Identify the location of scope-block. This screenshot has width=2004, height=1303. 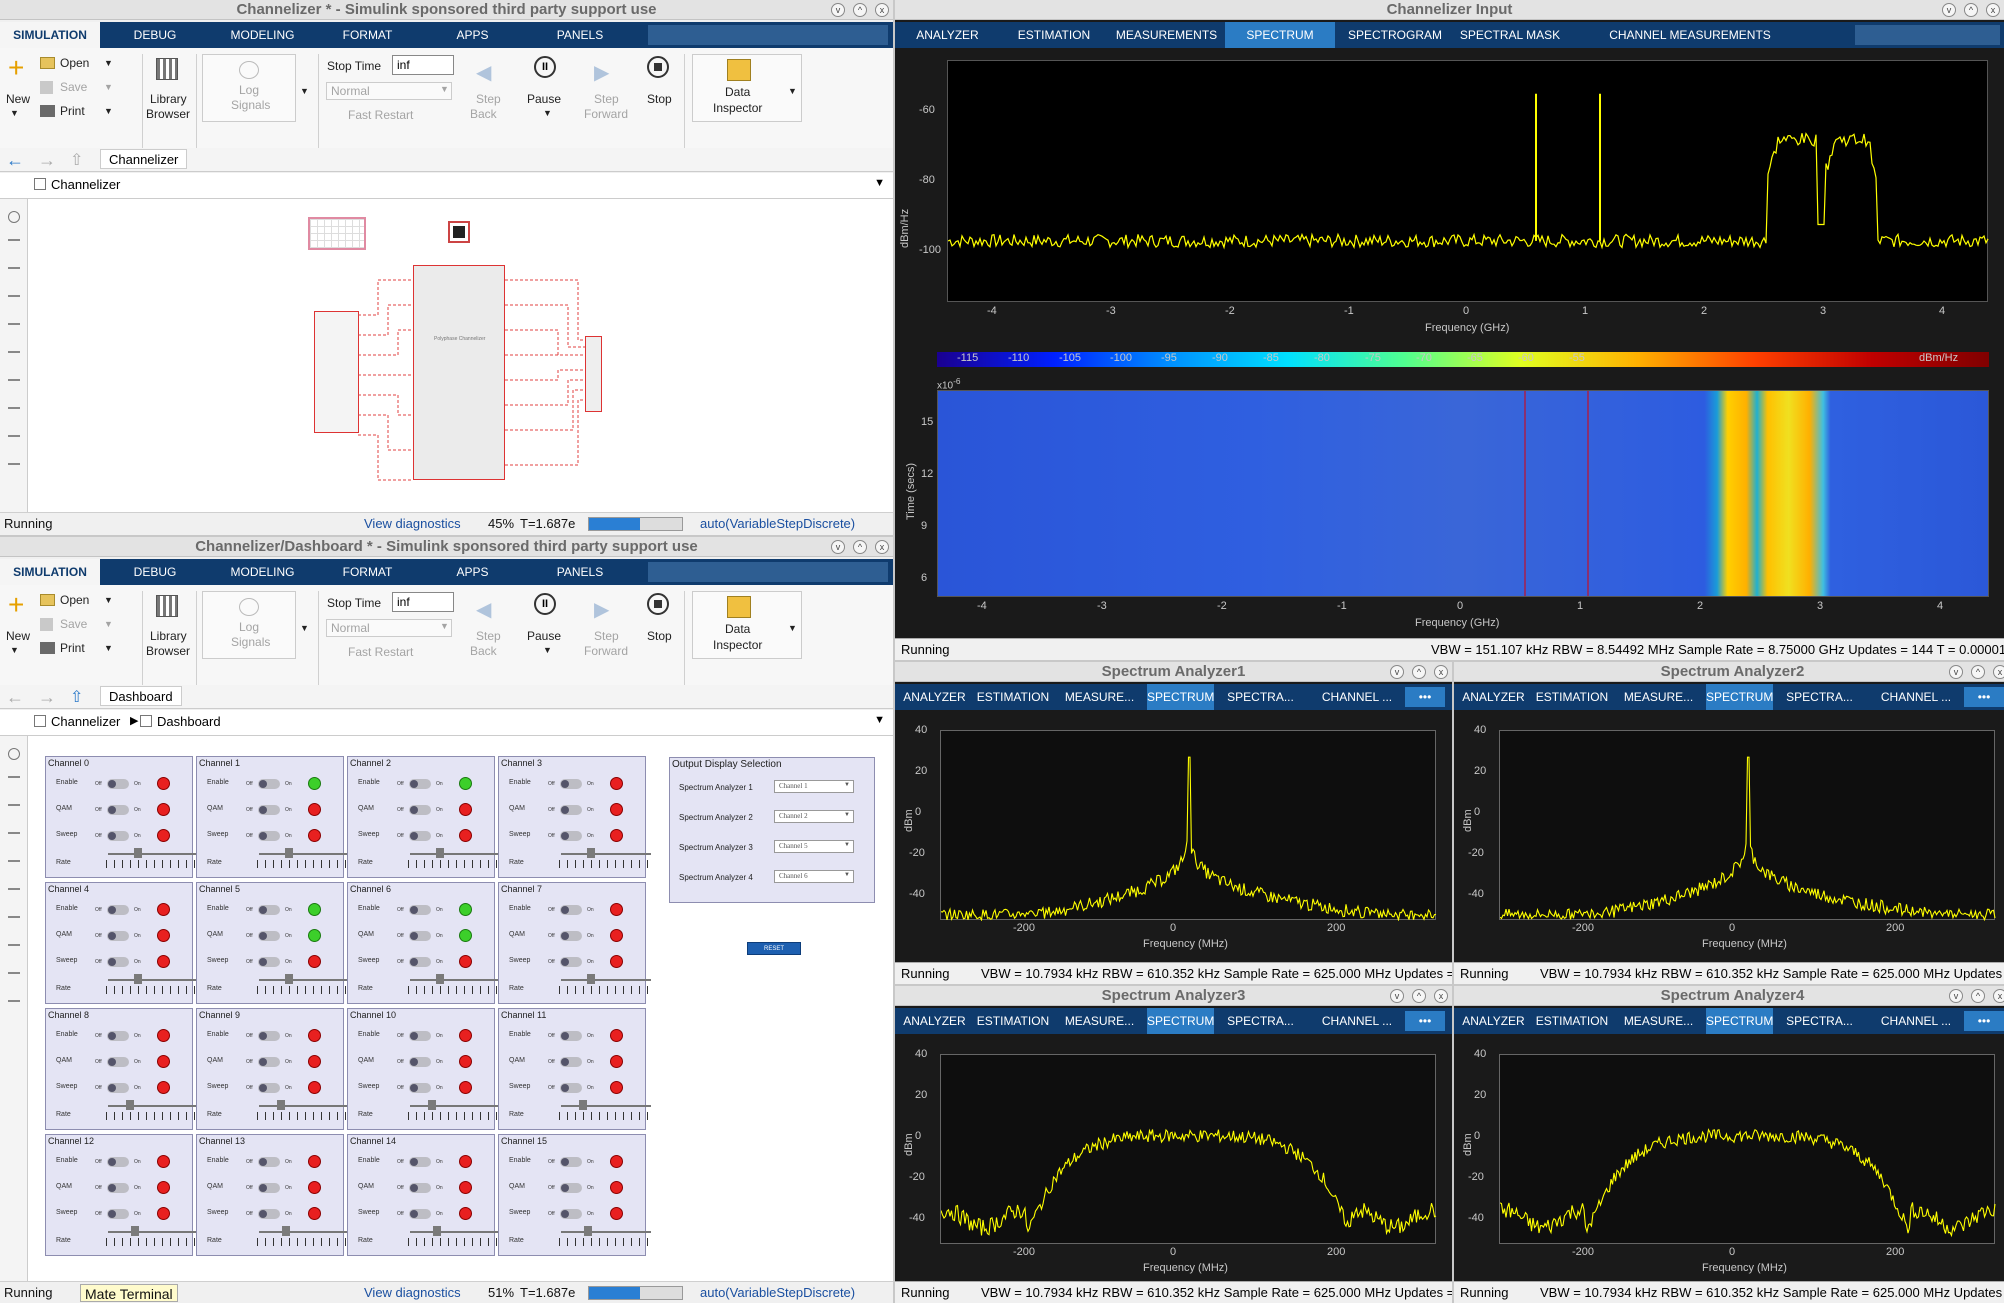
(459, 232).